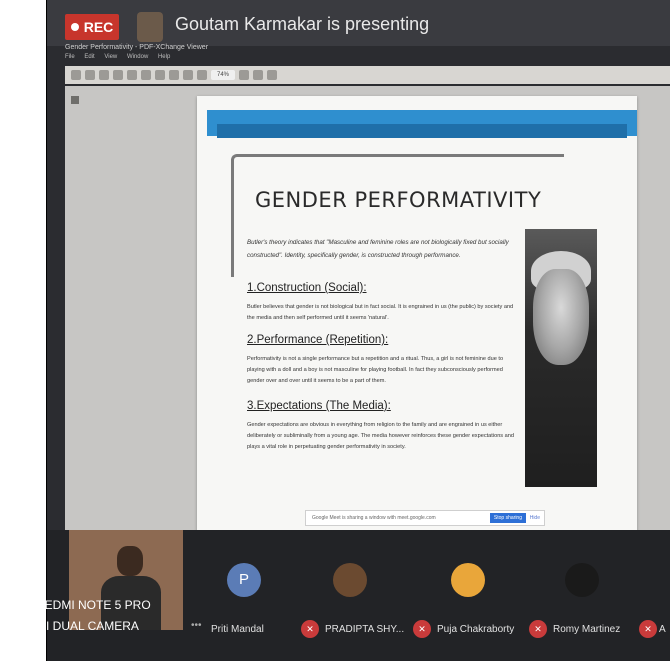 Image resolution: width=670 pixels, height=661 pixels. What do you see at coordinates (244, 75) in the screenshot?
I see `fit-page-icon` at bounding box center [244, 75].